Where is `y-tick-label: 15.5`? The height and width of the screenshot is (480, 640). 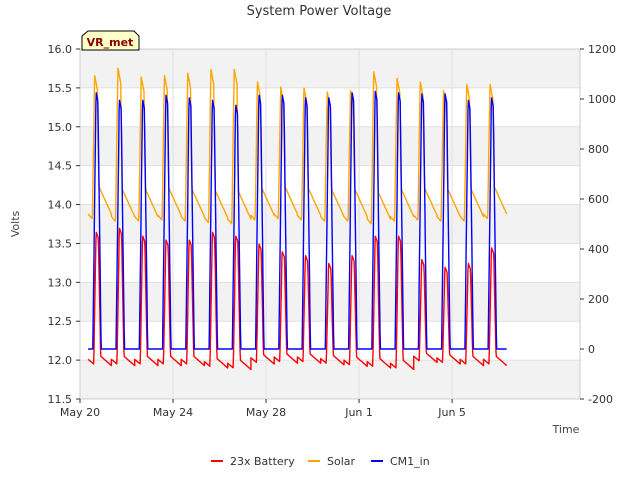 y-tick-label: 15.5 is located at coordinates (60, 88).